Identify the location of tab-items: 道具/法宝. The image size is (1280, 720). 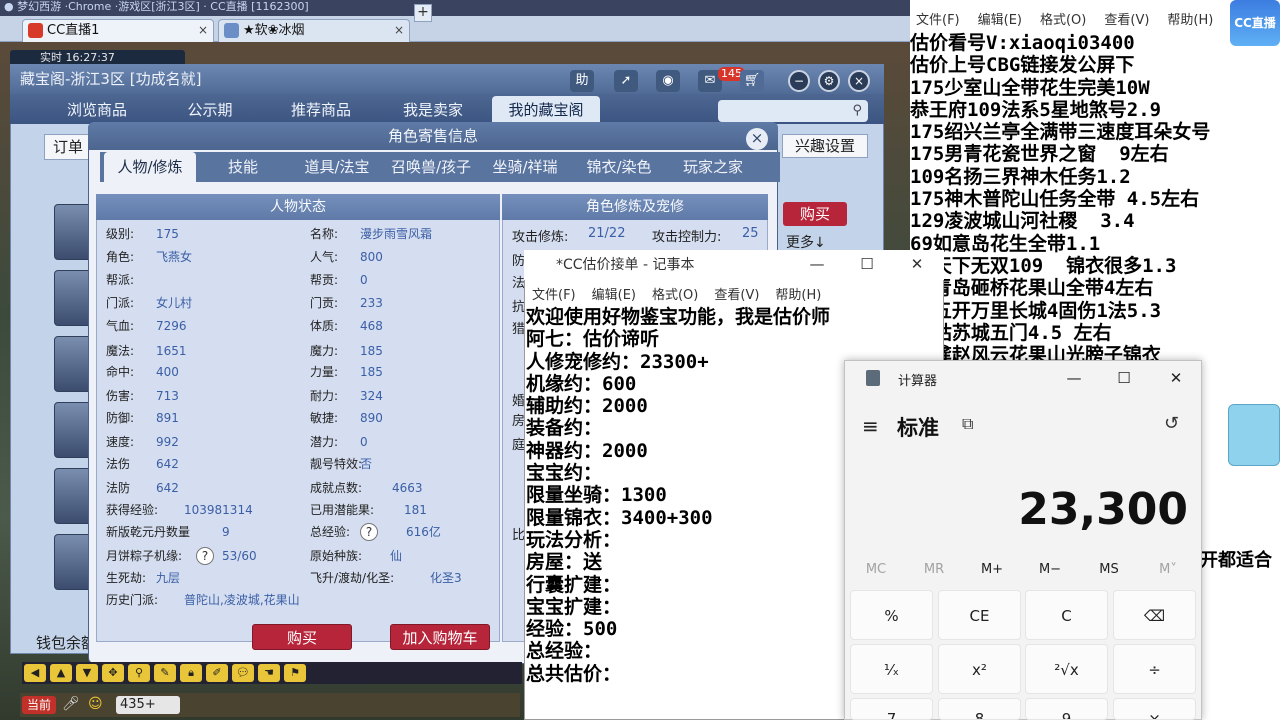
(337, 167).